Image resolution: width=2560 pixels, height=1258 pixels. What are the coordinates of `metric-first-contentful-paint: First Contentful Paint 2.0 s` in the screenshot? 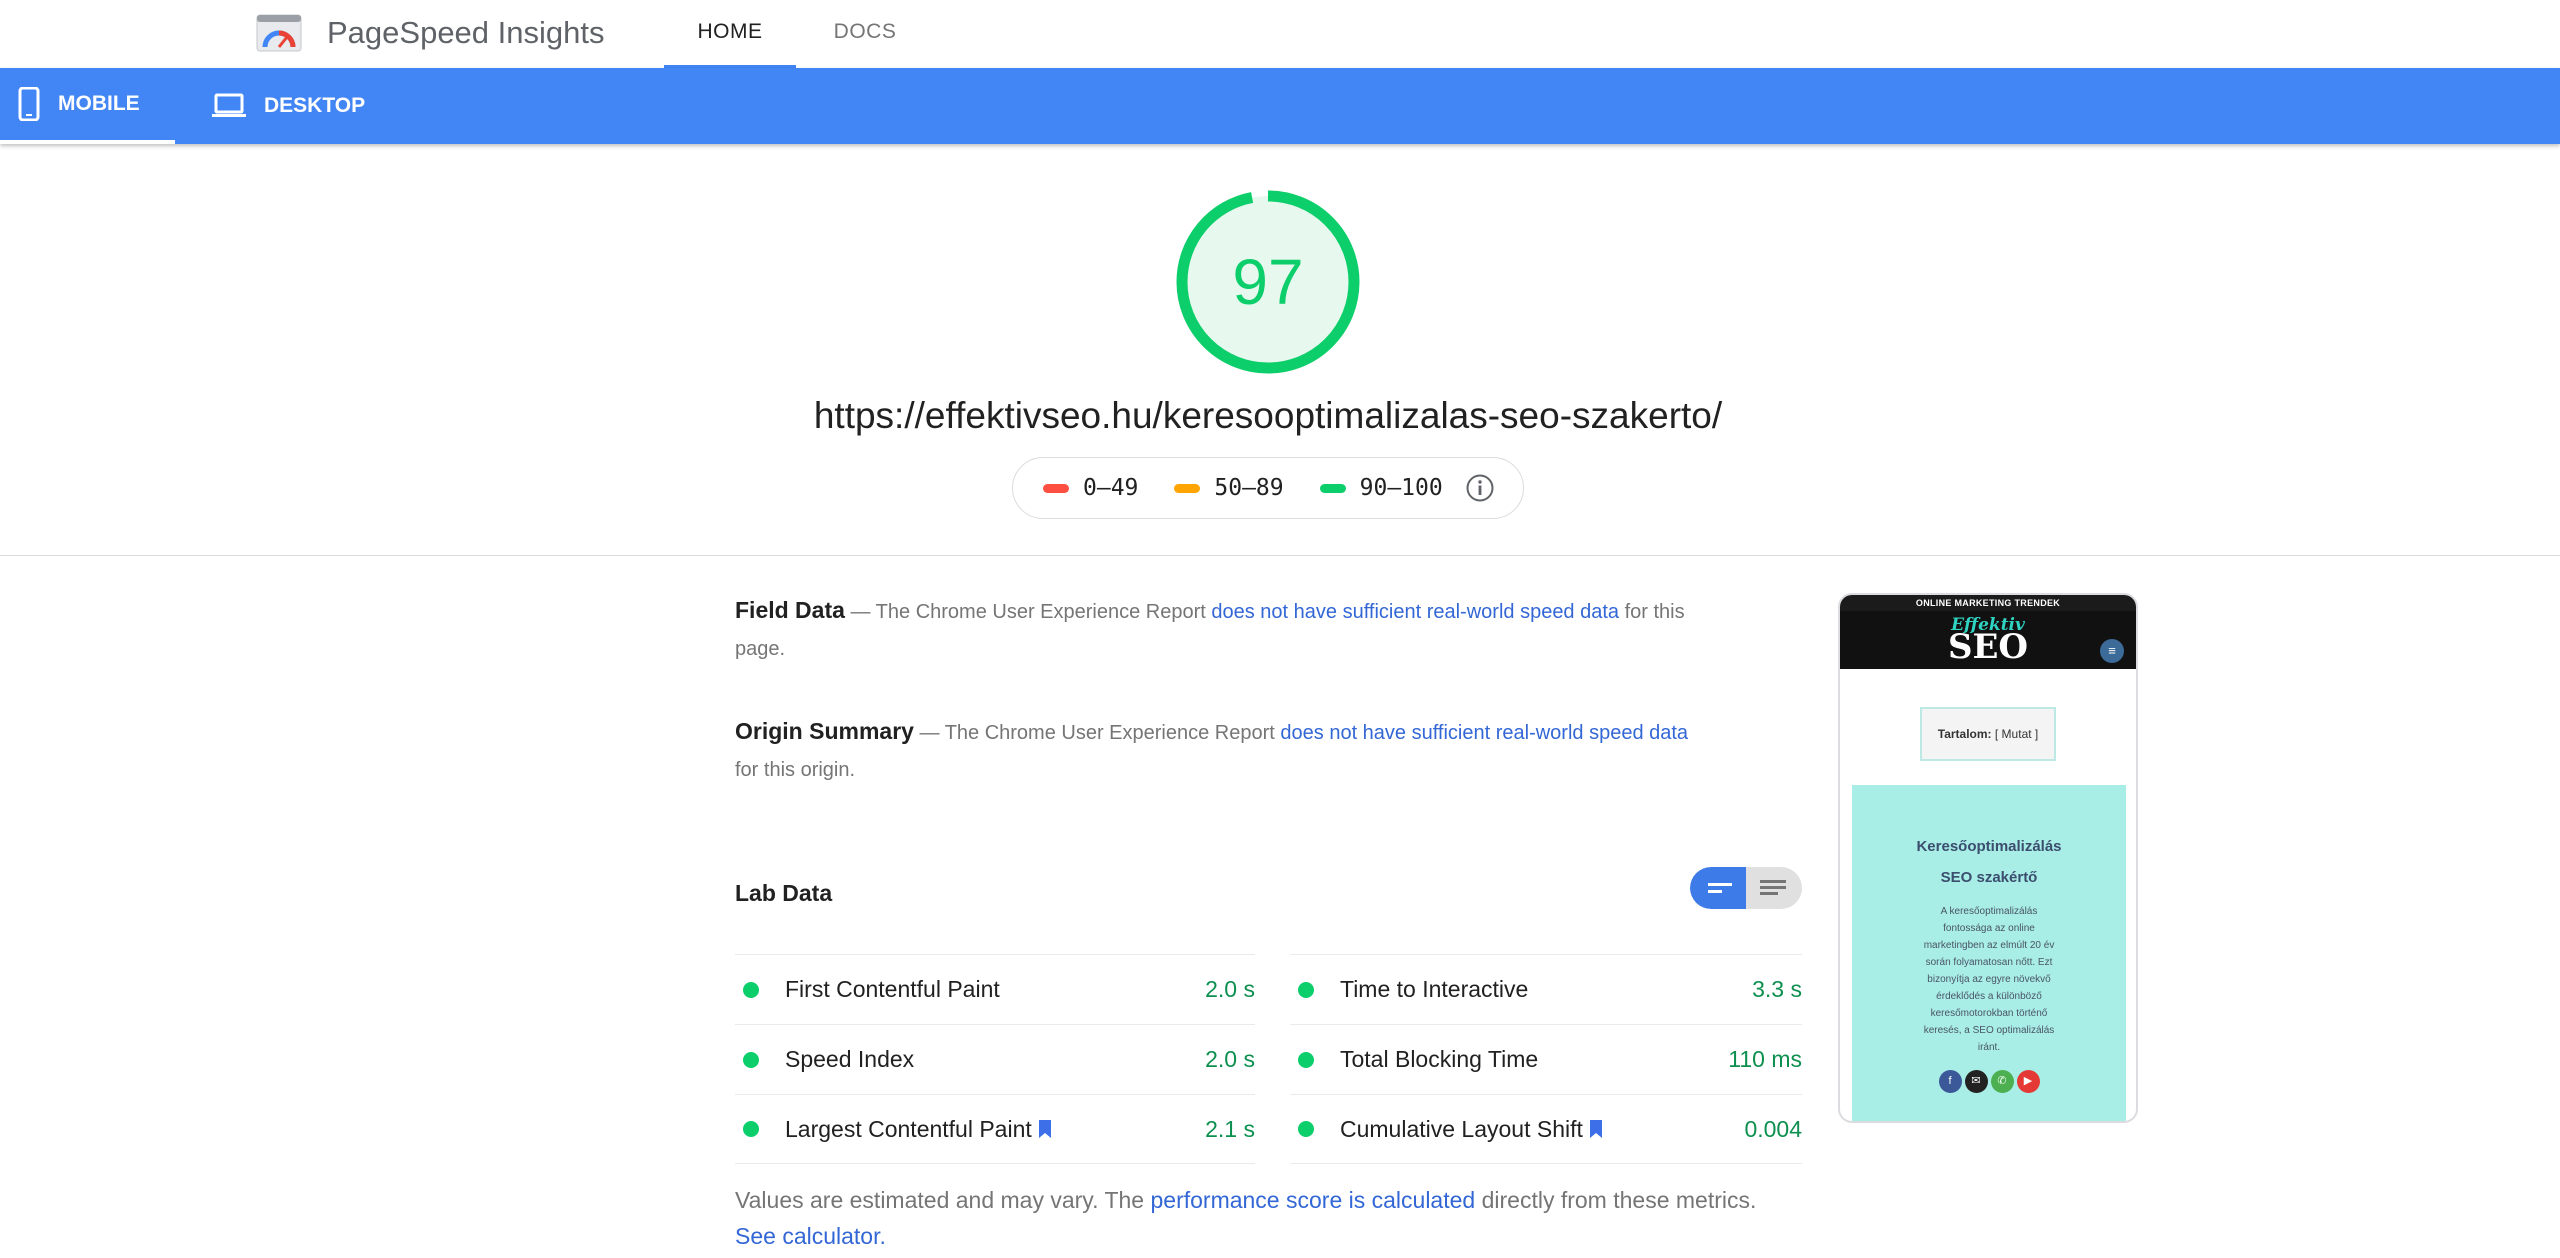 It's located at (995, 989).